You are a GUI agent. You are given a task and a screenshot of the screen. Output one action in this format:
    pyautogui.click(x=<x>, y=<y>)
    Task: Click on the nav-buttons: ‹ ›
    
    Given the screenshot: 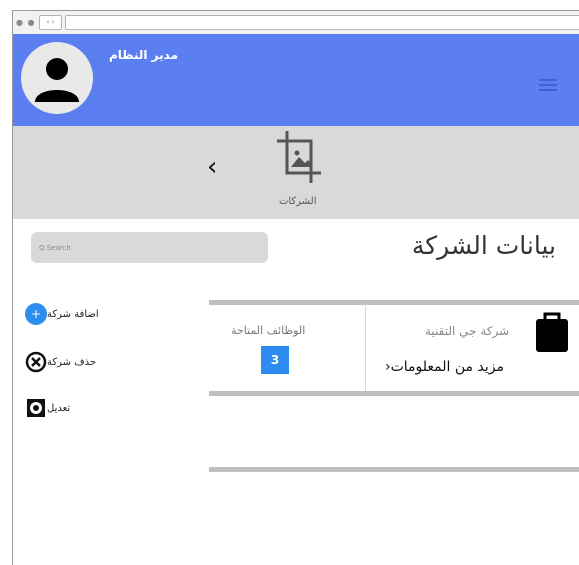 What is the action you would take?
    pyautogui.click(x=50, y=22)
    